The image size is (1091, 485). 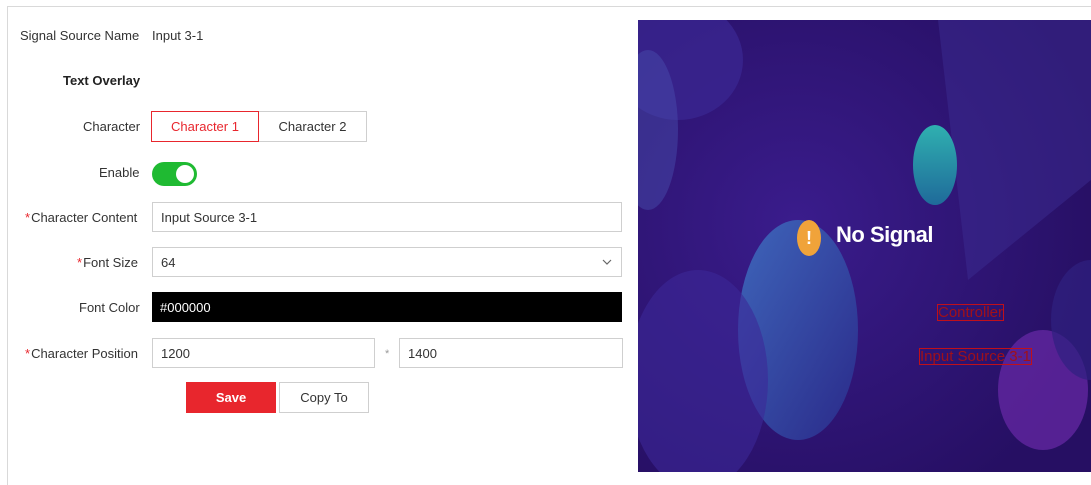 I want to click on chevron-down-icon, so click(x=607, y=262).